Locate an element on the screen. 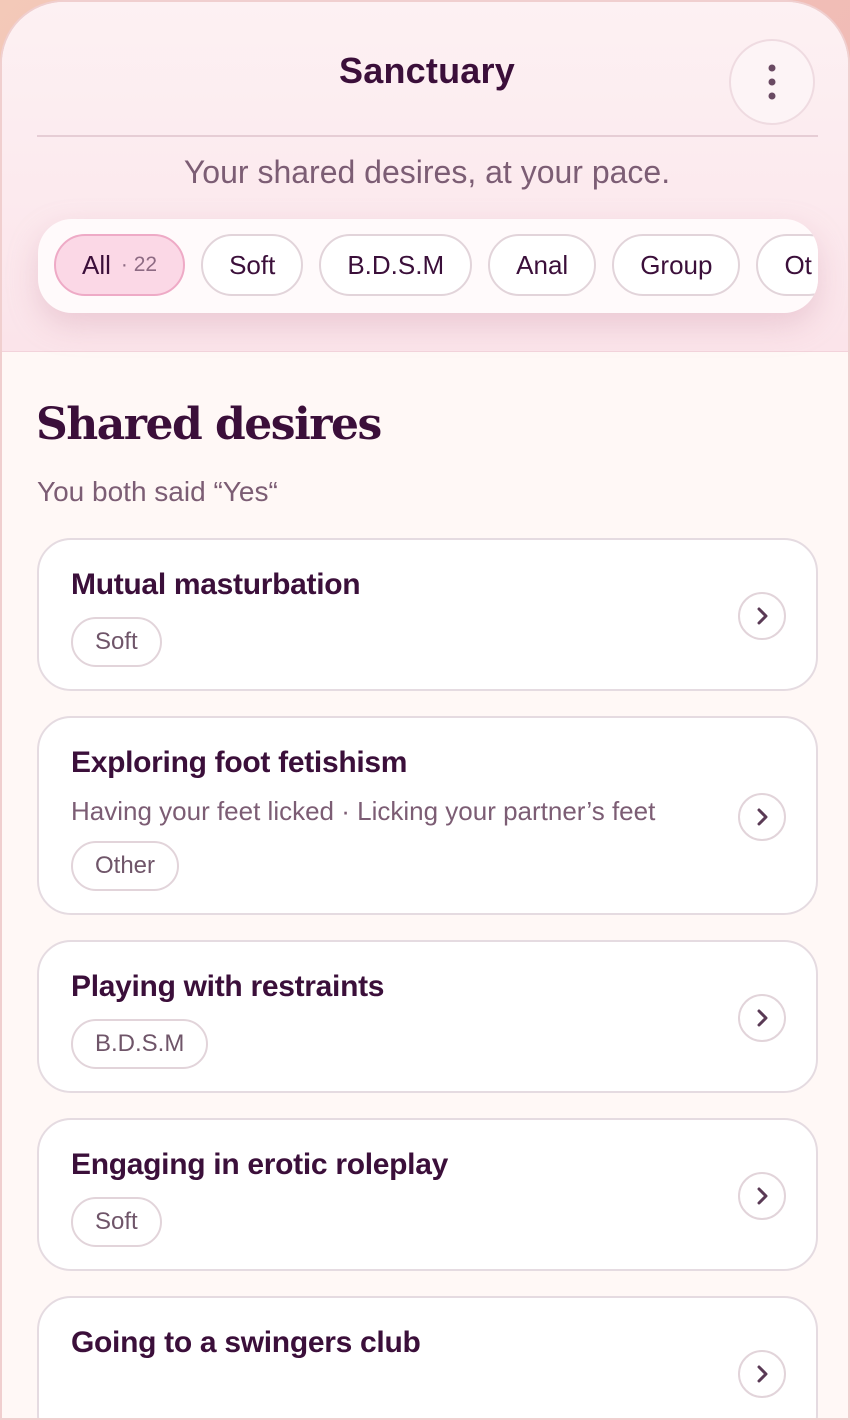  filter-chip-label: B.D.S.M is located at coordinates (396, 264).